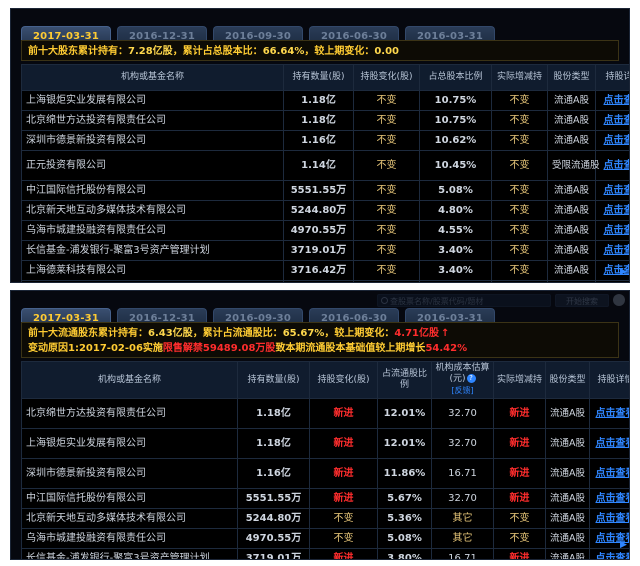 This screenshot has height=566, width=640. I want to click on reason-mid: 致本期流通股本基础值较上期增长, so click(350, 348).